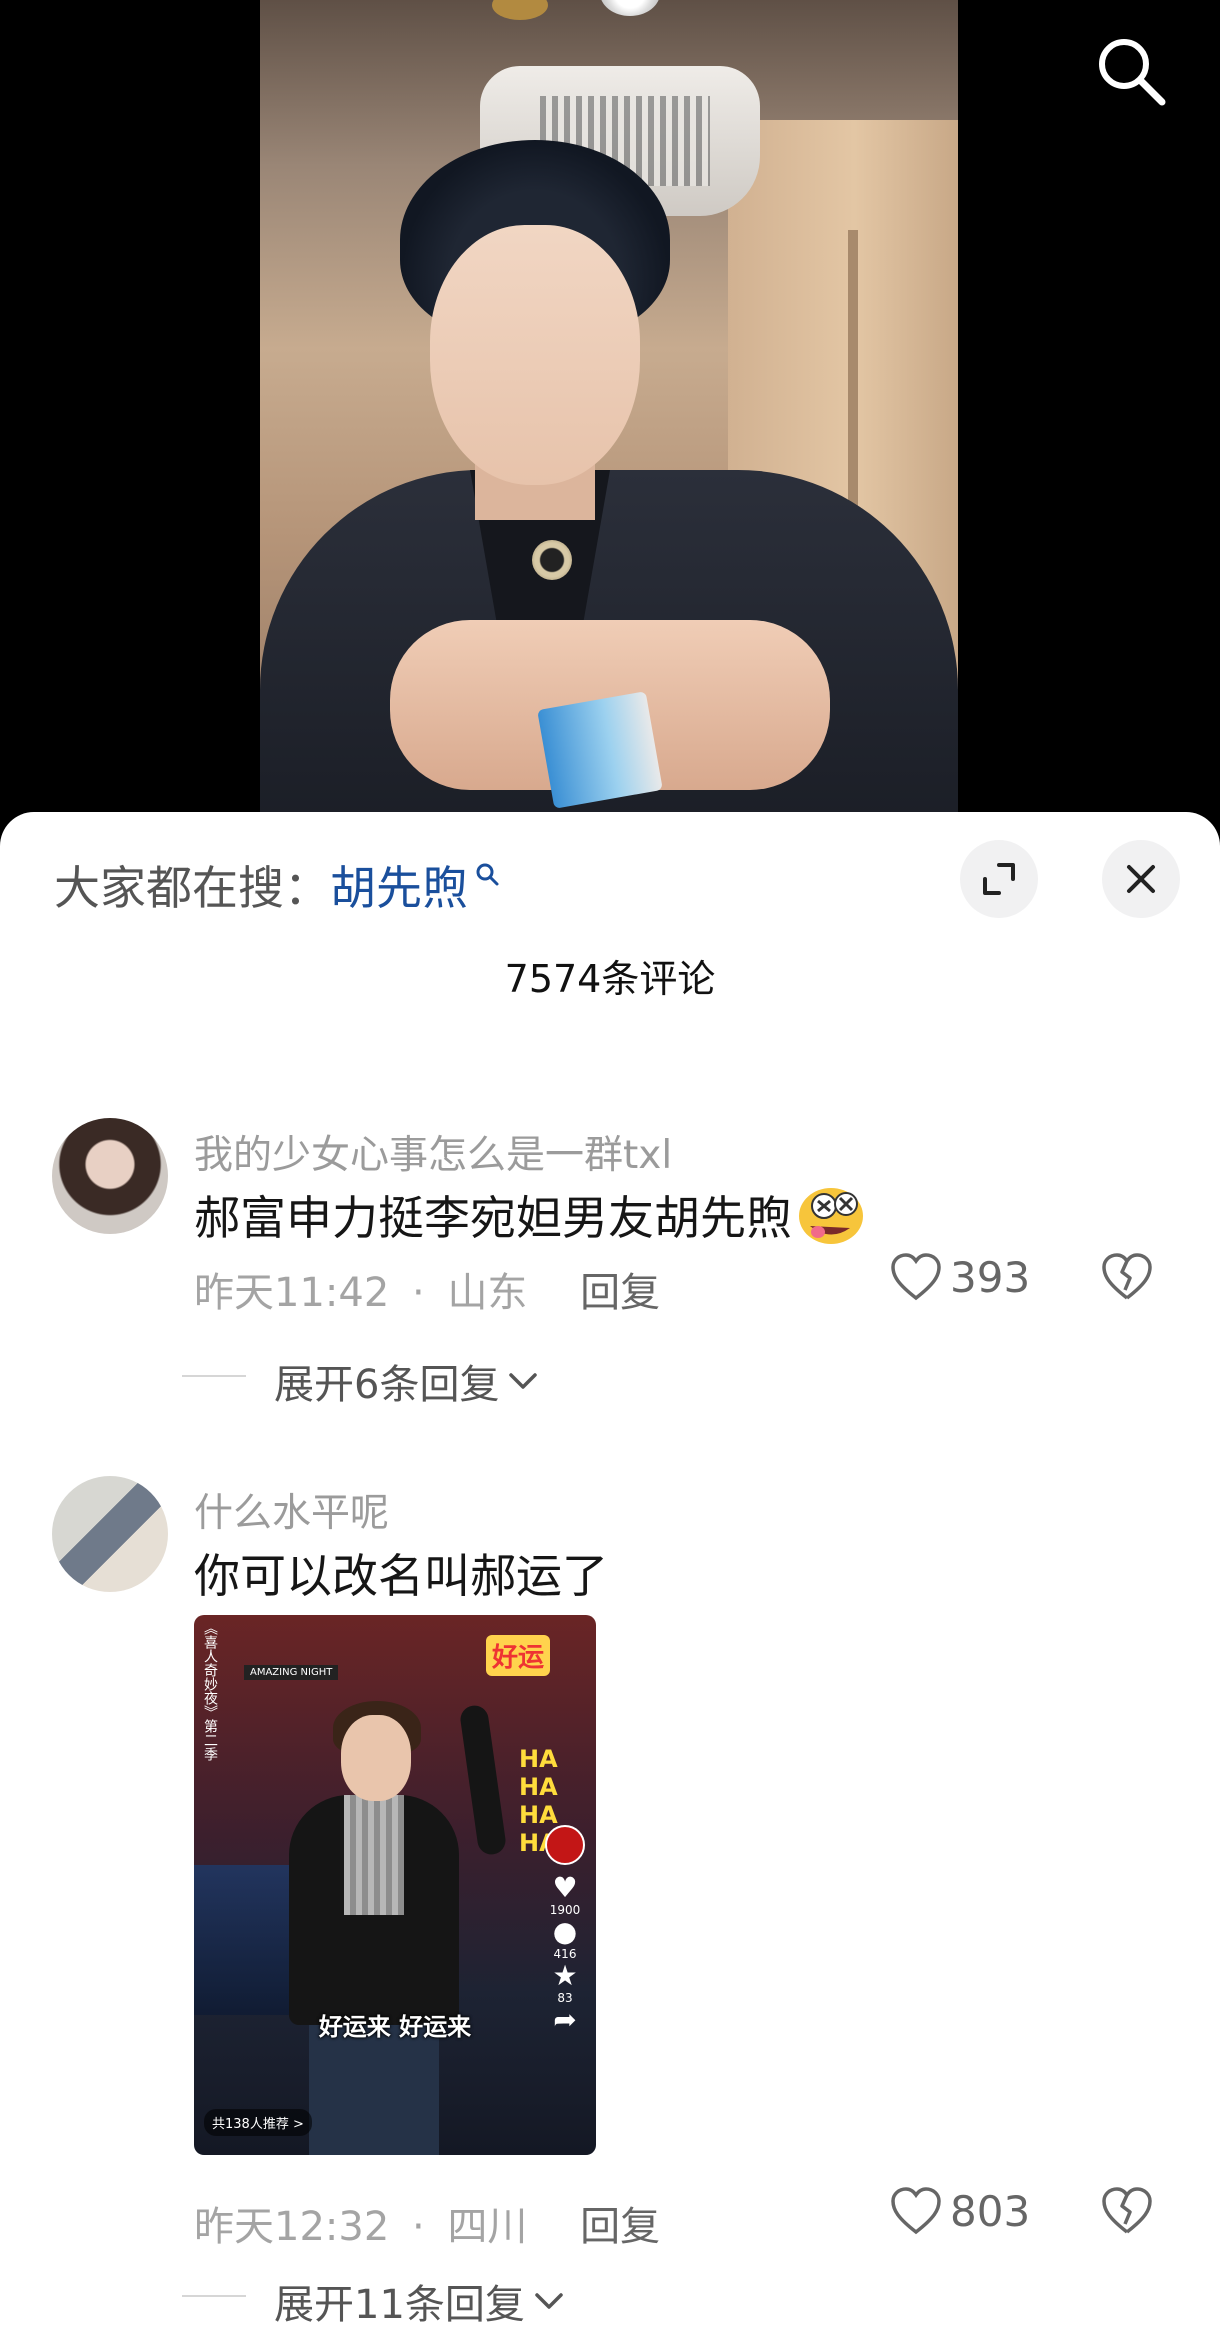 This screenshot has height=2352, width=1220. What do you see at coordinates (427, 1289) in the screenshot?
I see `comment-meta: 昨天11:42 · 山东 回复` at bounding box center [427, 1289].